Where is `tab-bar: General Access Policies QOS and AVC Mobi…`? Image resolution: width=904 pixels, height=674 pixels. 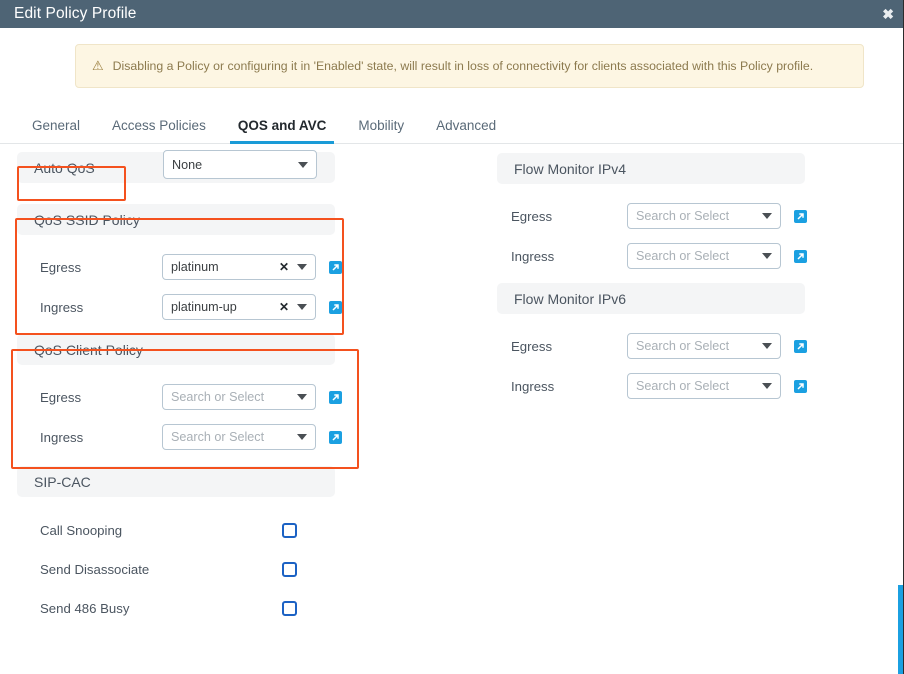 tab-bar: General Access Policies QOS and AVC Mobi… is located at coordinates (452, 126).